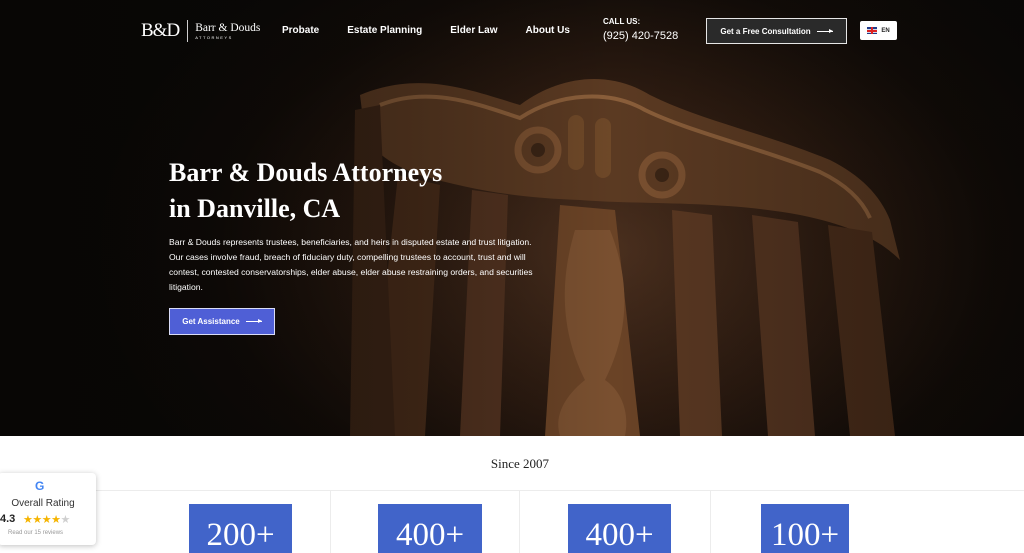 The height and width of the screenshot is (553, 1024). What do you see at coordinates (8, 519) in the screenshot?
I see `rating-score: 4.3` at bounding box center [8, 519].